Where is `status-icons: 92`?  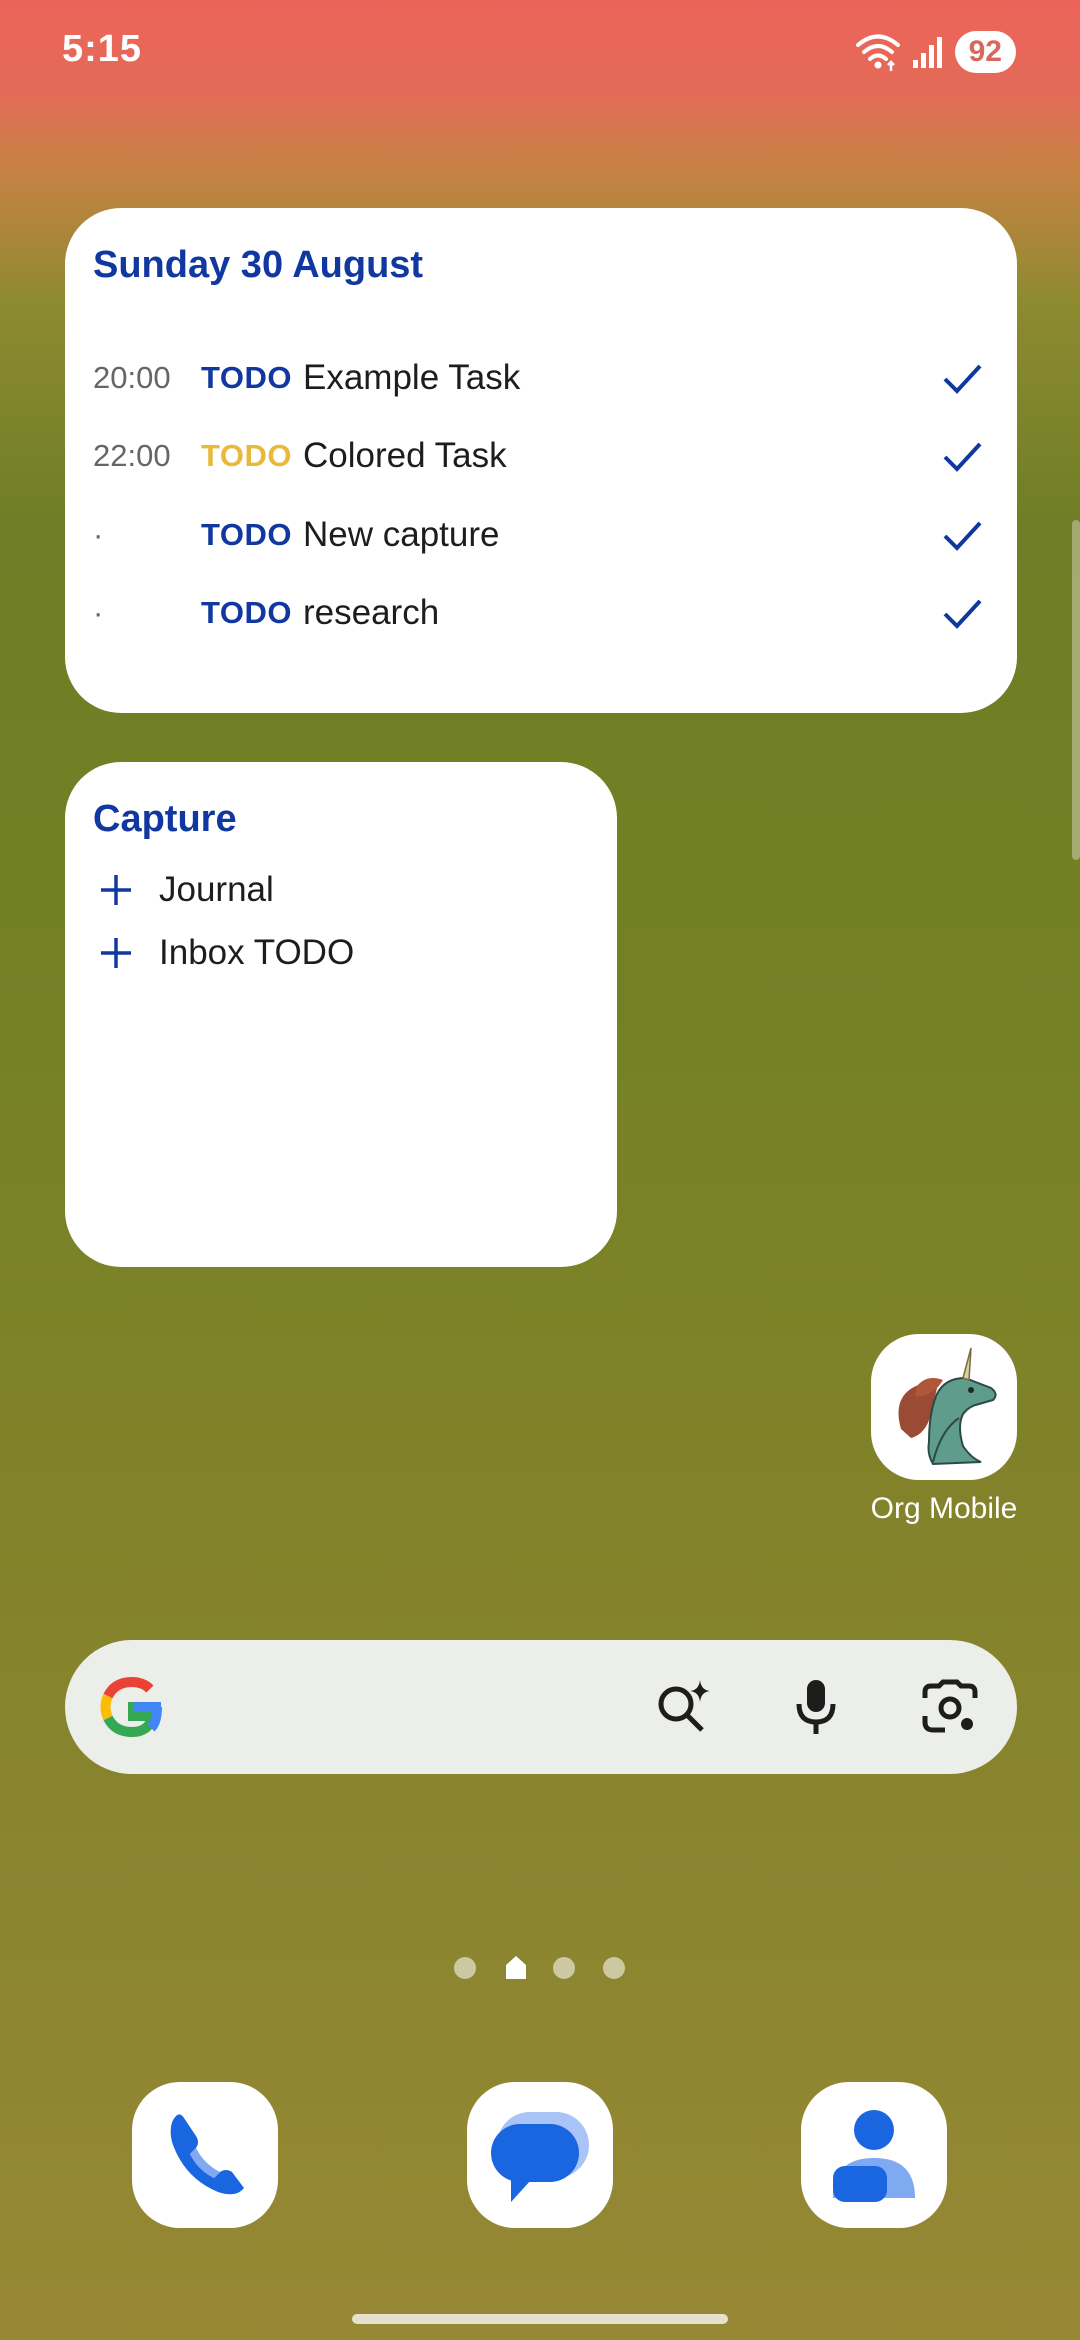 status-icons: 92 is located at coordinates (935, 52).